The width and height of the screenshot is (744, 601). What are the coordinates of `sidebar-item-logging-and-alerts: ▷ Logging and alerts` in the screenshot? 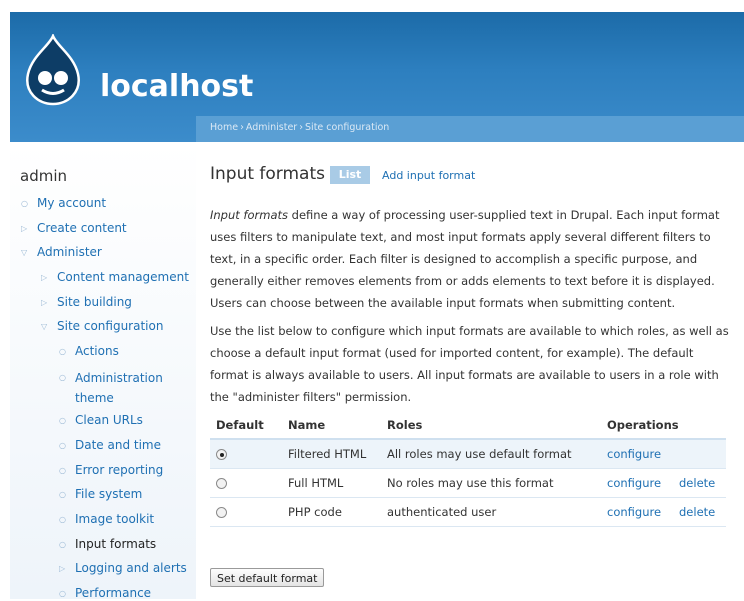 It's located at (123, 568).